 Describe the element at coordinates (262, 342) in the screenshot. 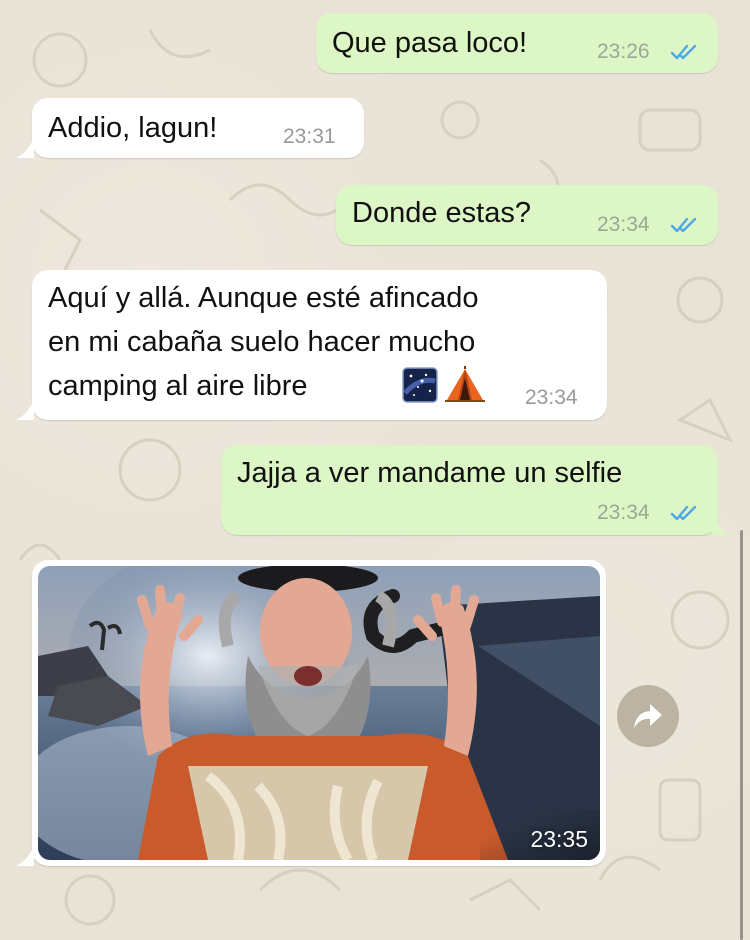

I see `message-line: en mi cabaña suelo hacer mucho` at that location.